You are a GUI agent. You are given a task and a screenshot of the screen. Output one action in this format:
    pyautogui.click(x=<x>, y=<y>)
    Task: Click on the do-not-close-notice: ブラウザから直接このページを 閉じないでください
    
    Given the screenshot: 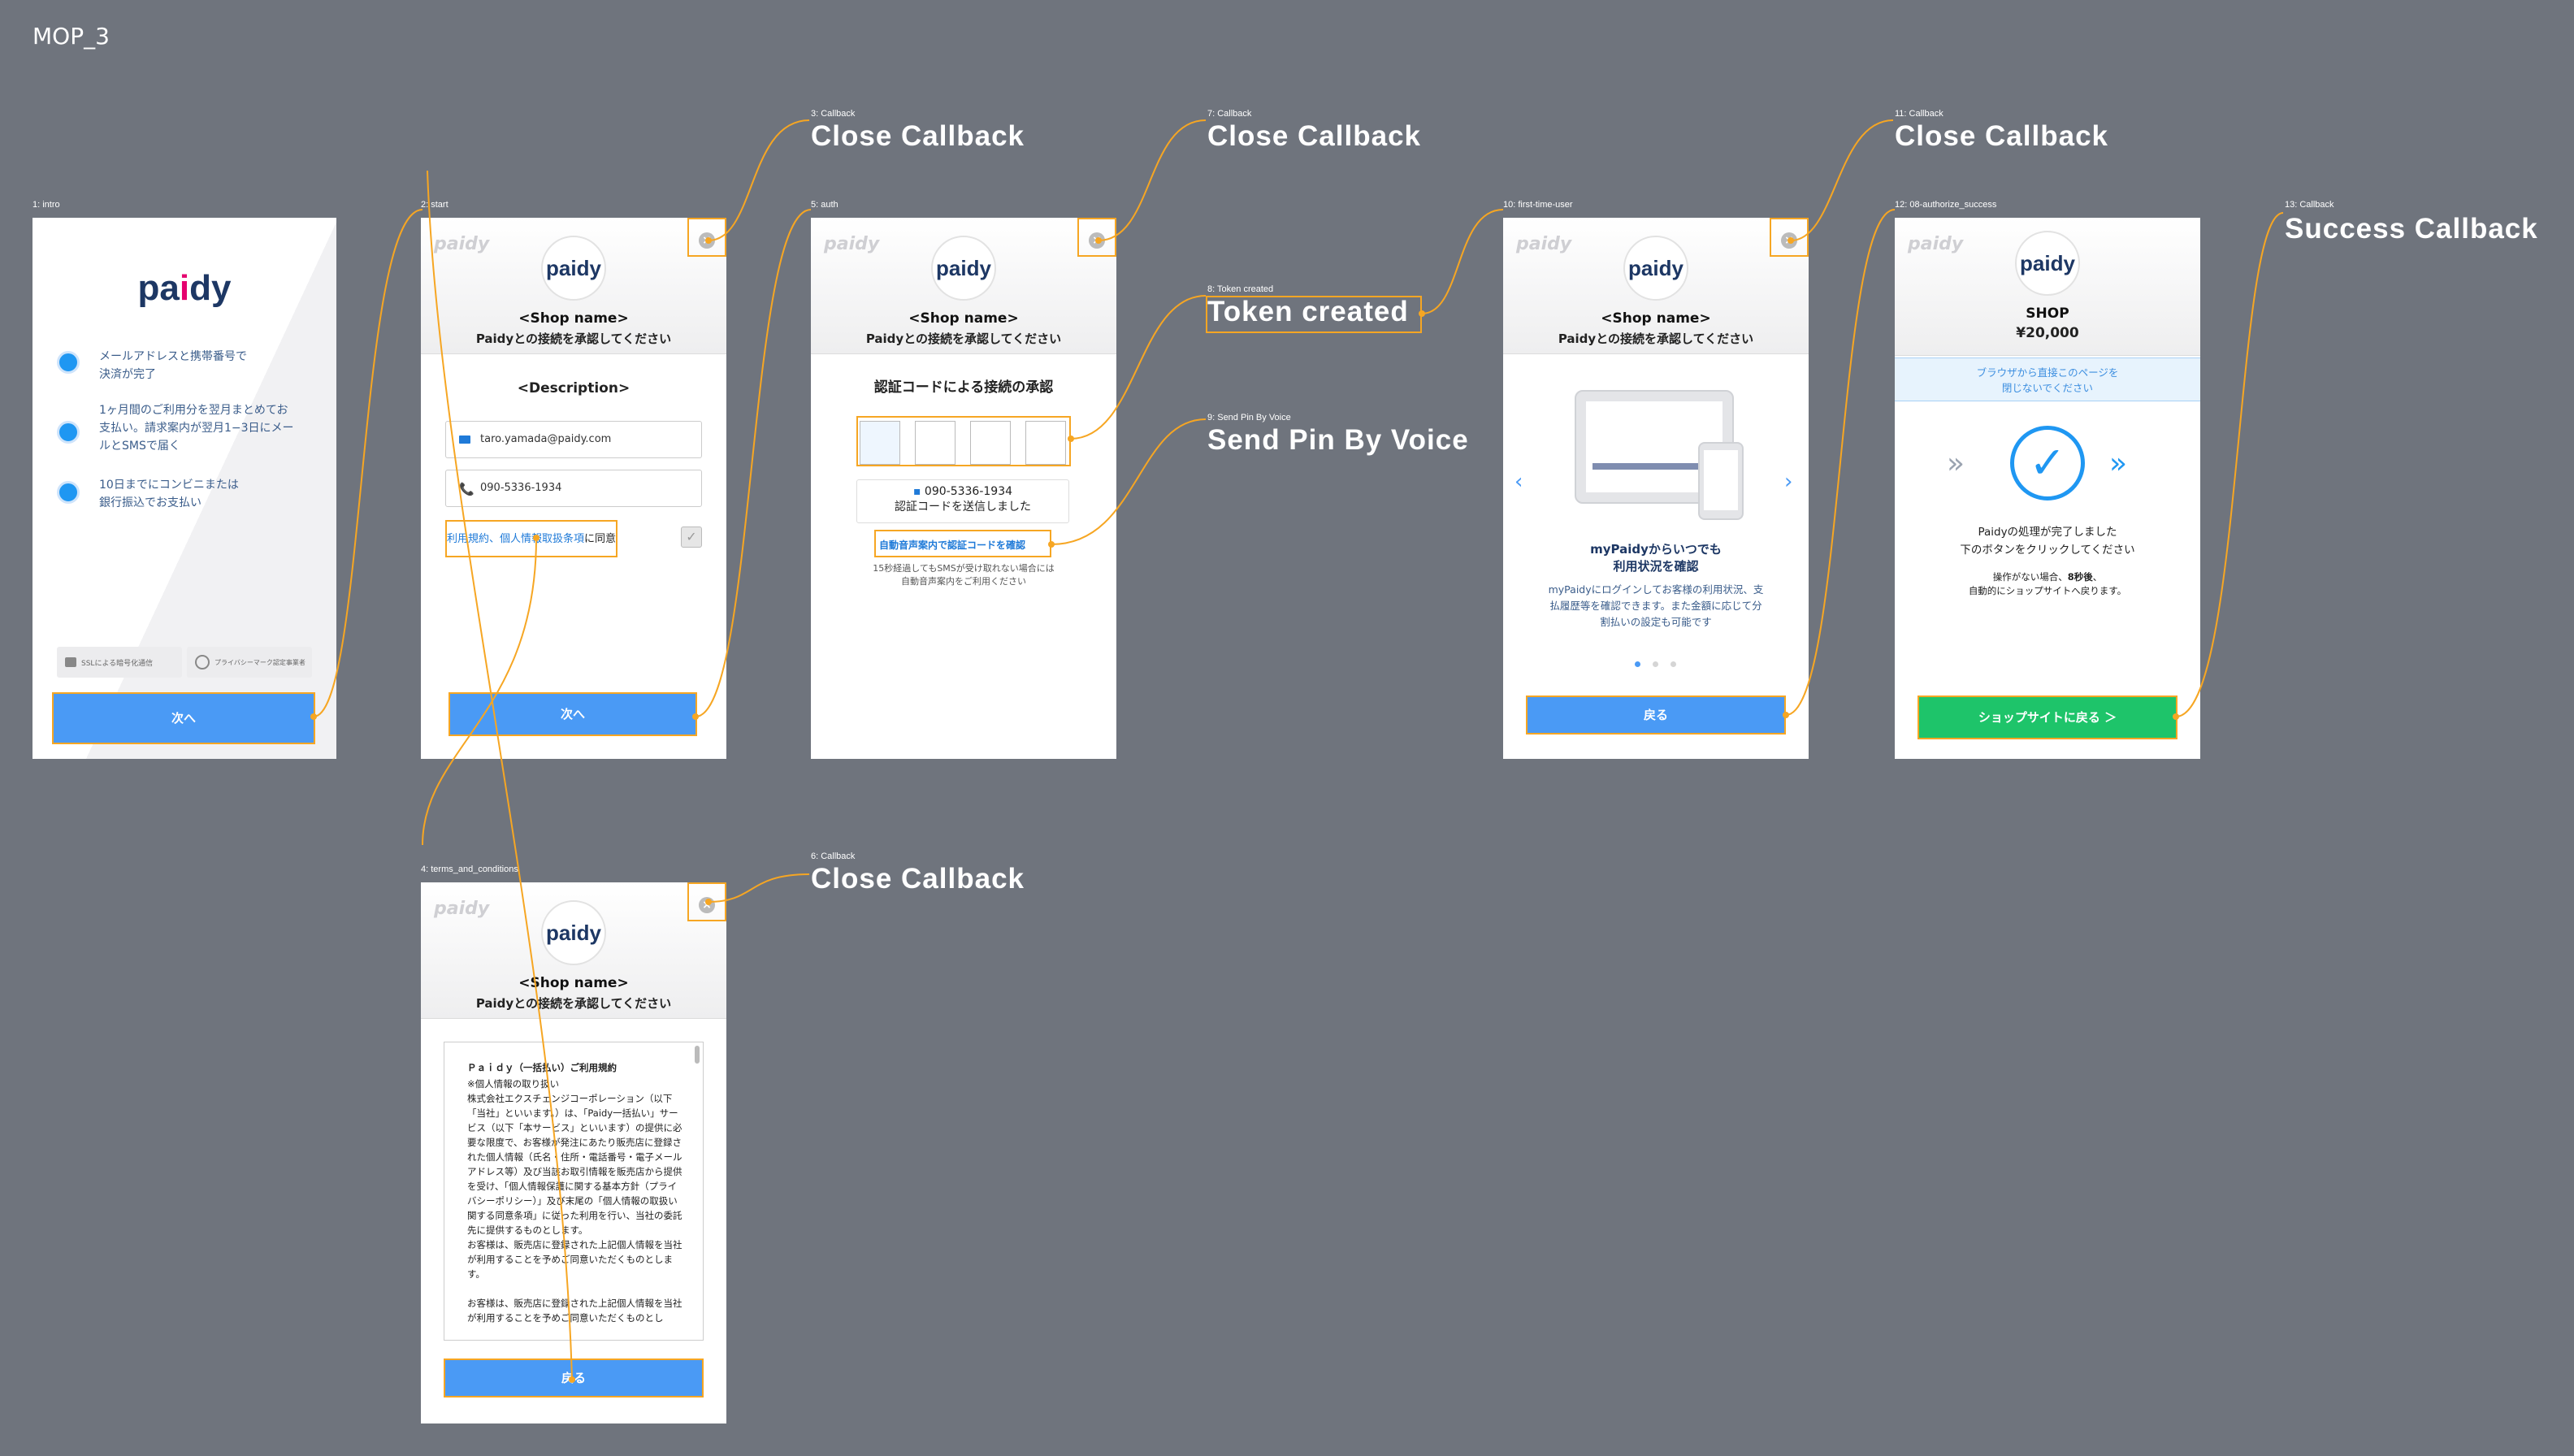 What is the action you would take?
    pyautogui.click(x=2047, y=379)
    